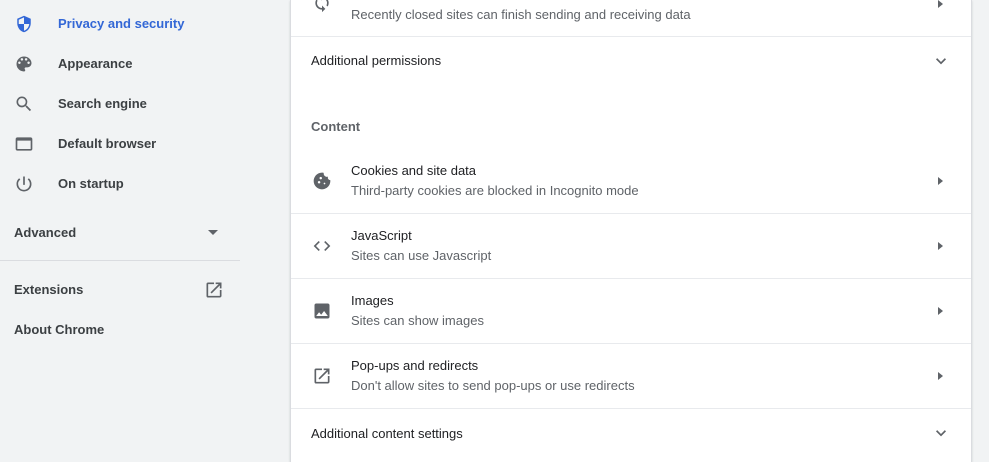 This screenshot has height=462, width=989. Describe the element at coordinates (24, 24) in the screenshot. I see `shield-icon` at that location.